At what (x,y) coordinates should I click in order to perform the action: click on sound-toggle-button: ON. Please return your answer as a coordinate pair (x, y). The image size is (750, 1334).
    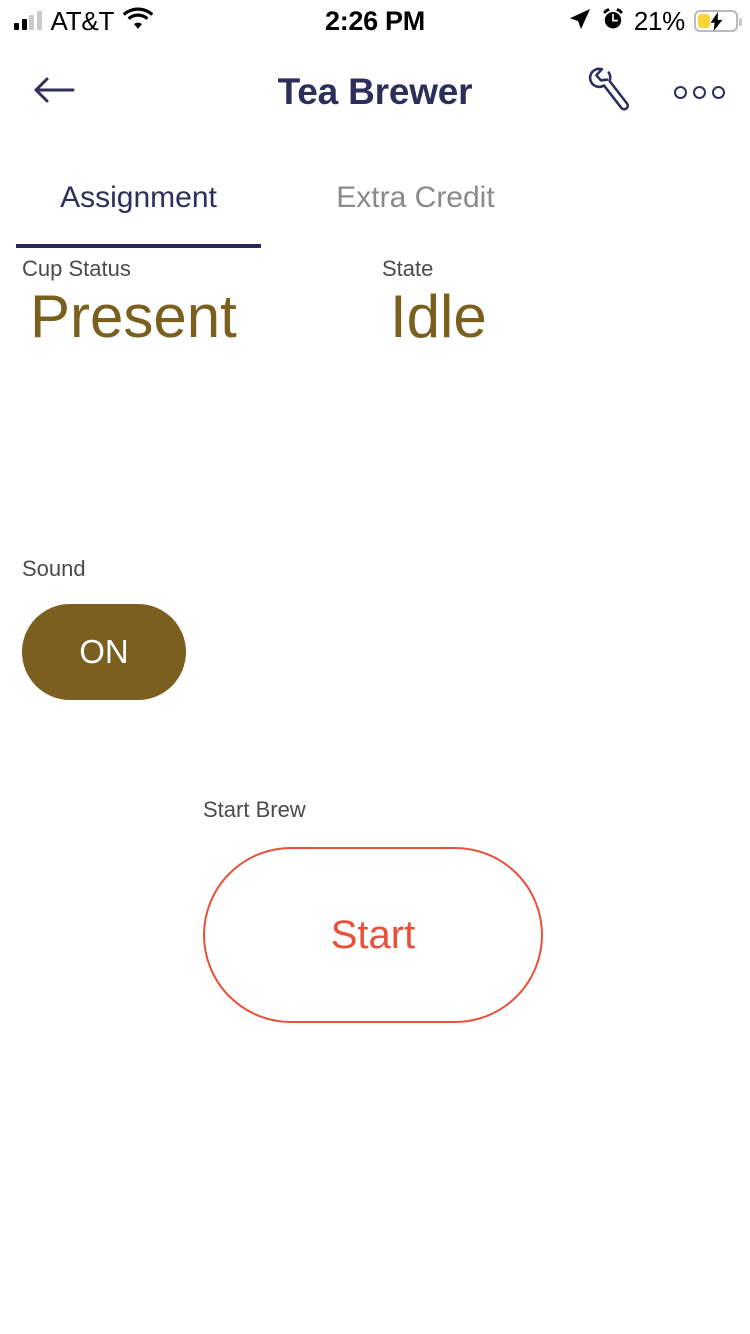
    Looking at the image, I should click on (104, 652).